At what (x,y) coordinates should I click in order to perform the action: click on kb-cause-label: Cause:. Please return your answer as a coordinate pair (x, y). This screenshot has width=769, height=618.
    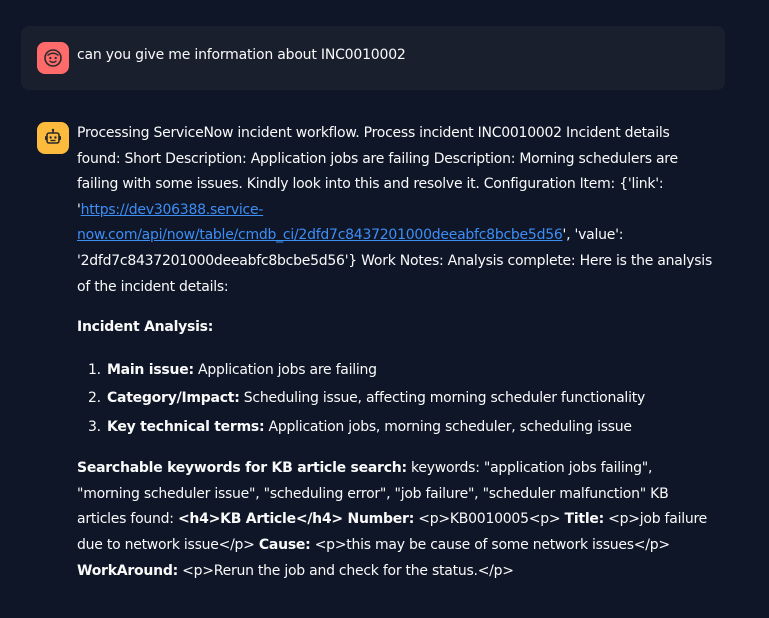
    Looking at the image, I should click on (284, 545).